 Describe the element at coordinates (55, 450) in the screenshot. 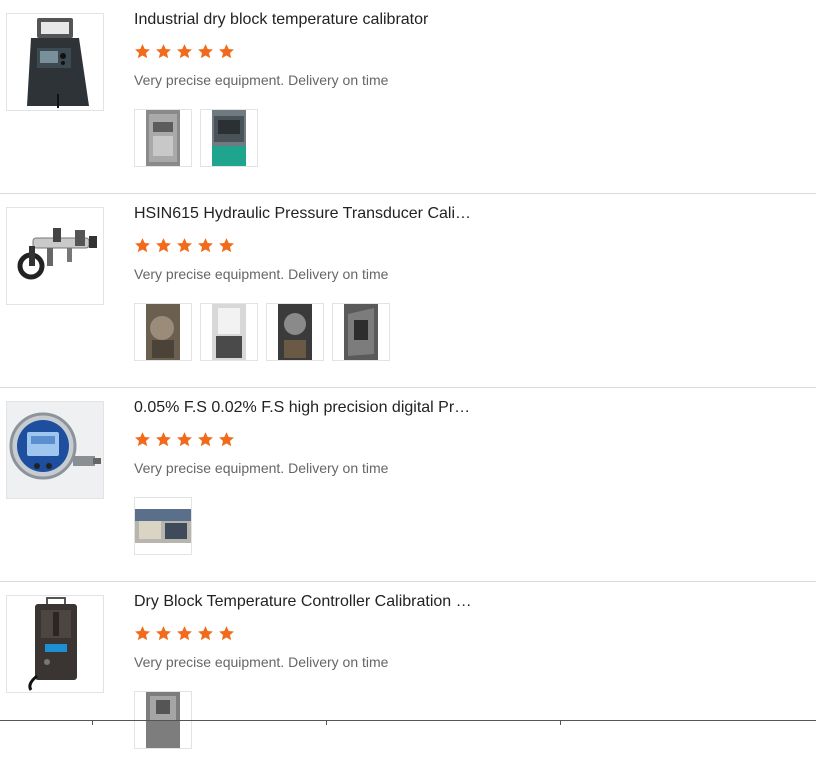

I see `product-thumbnail-digital-pressure-gauge` at that location.